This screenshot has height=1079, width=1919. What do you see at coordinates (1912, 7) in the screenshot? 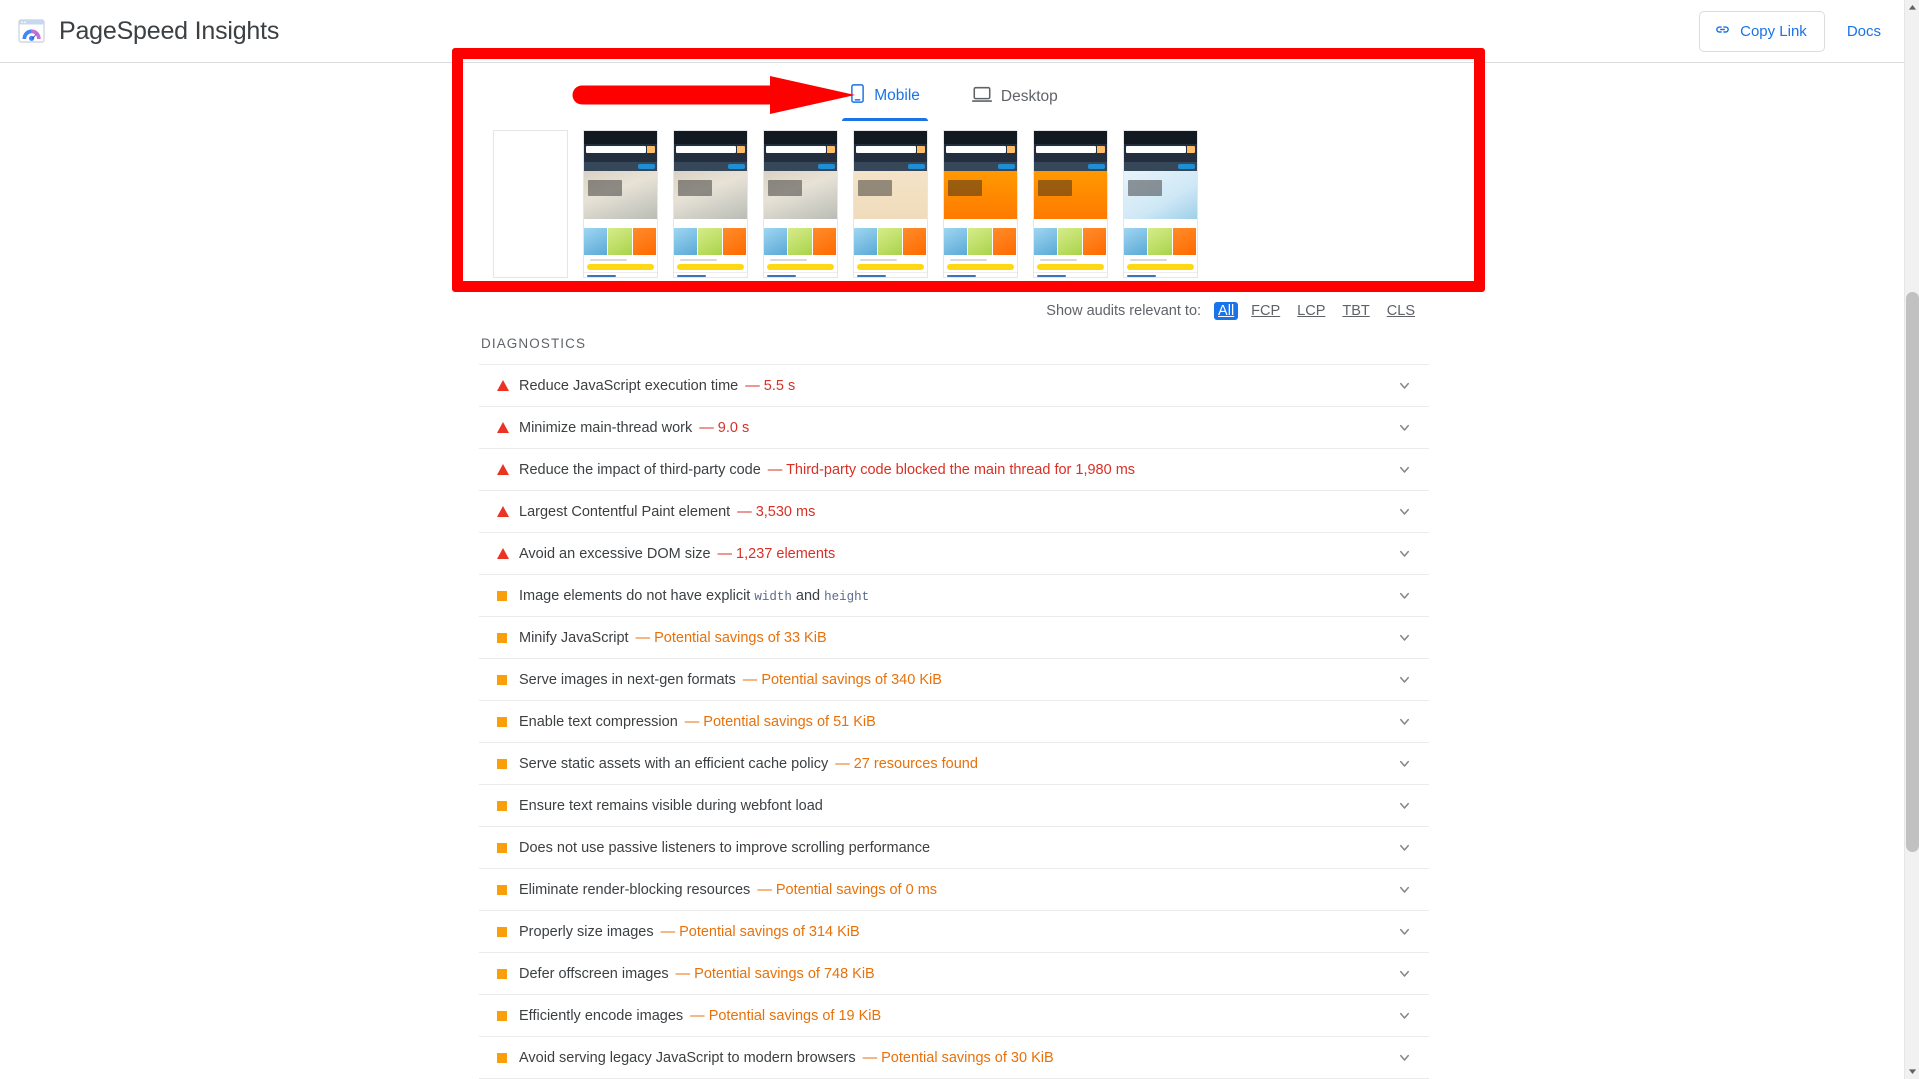
I see `scrollbar-up-arrow-icon` at bounding box center [1912, 7].